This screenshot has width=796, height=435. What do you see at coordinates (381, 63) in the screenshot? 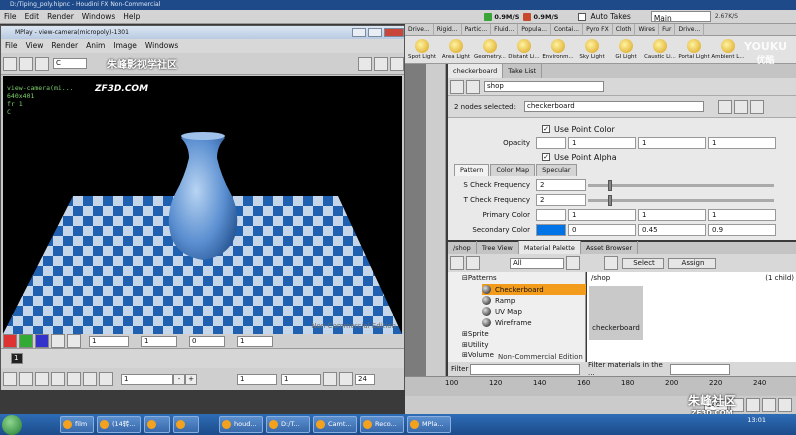
I see `compare-icon` at bounding box center [381, 63].